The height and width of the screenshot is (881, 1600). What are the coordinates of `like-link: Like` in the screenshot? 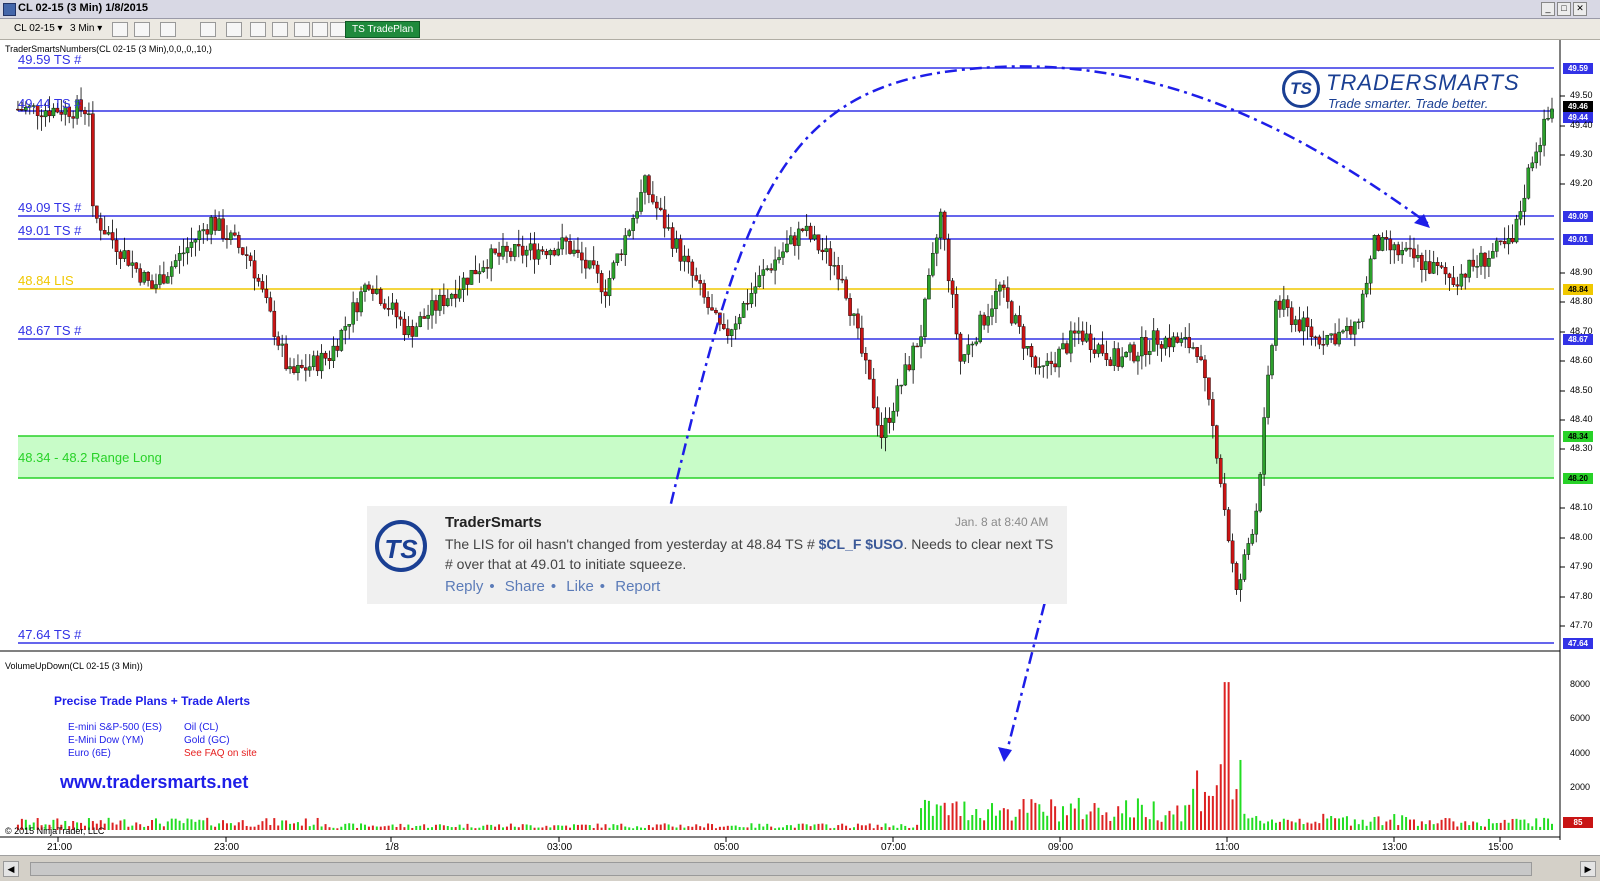 It's located at (580, 586).